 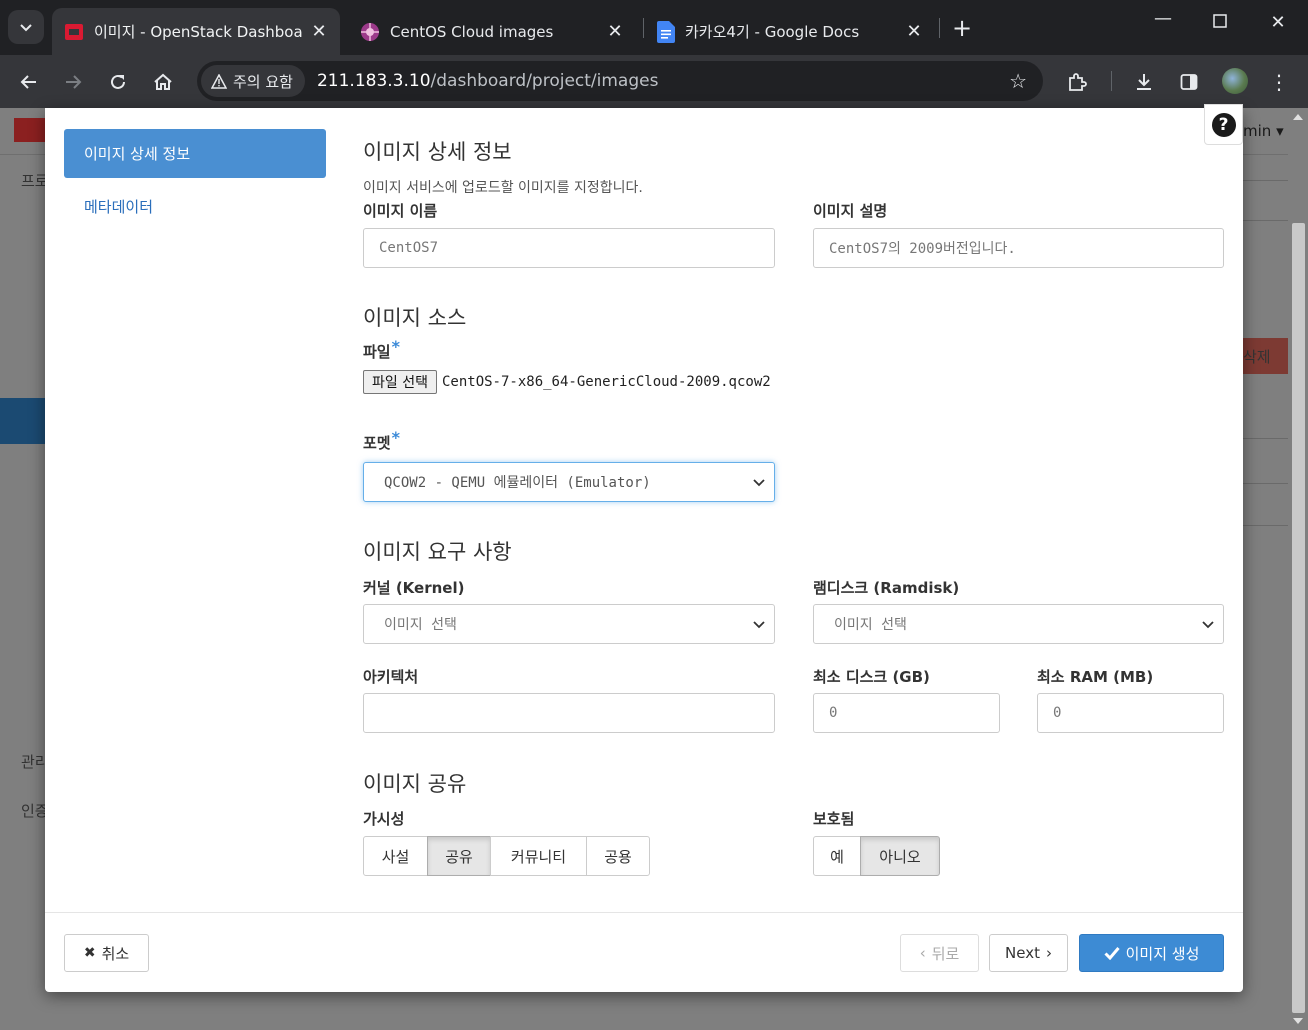 What do you see at coordinates (195, 153) in the screenshot?
I see `wizard-step-details: 이미지 상세 정보` at bounding box center [195, 153].